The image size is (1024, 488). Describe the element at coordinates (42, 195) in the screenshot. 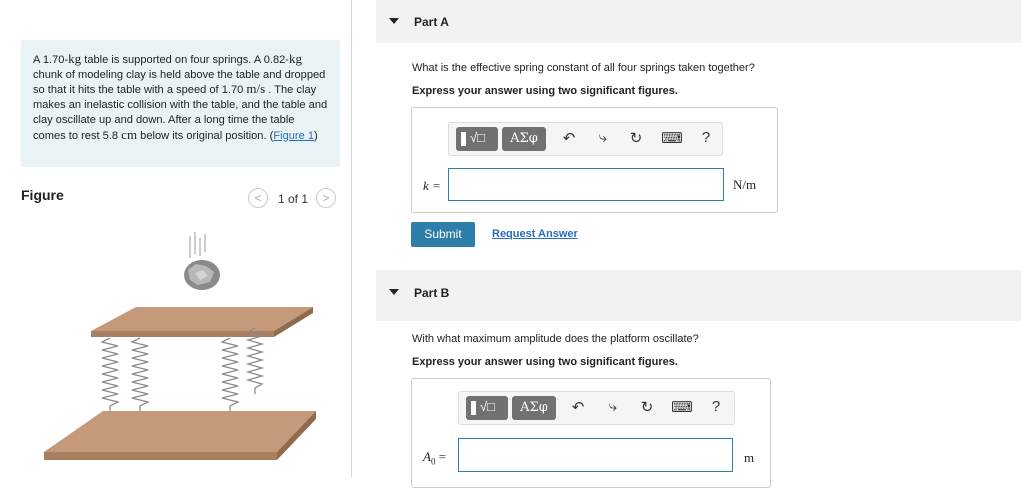

I see `figure-title: Figure` at that location.